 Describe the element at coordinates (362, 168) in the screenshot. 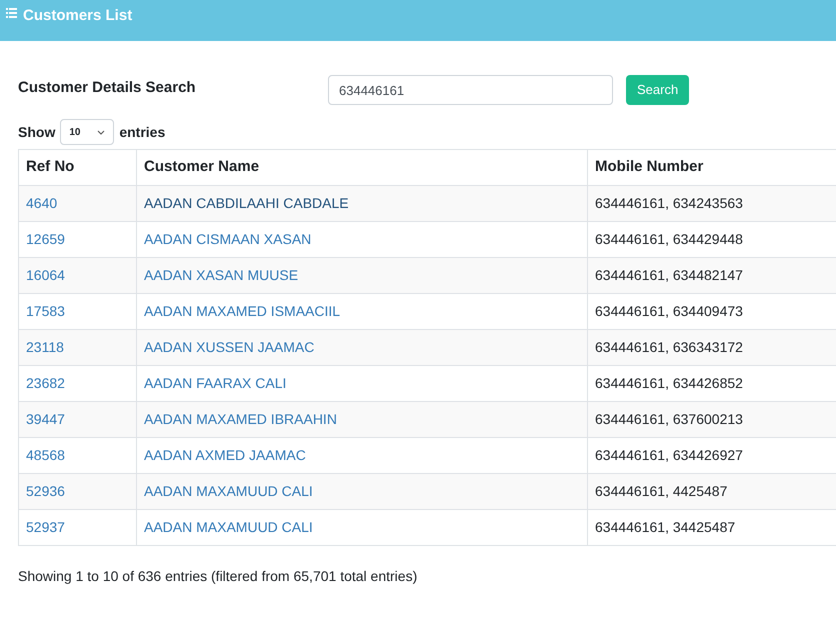

I see `column-header: Customer Name` at that location.